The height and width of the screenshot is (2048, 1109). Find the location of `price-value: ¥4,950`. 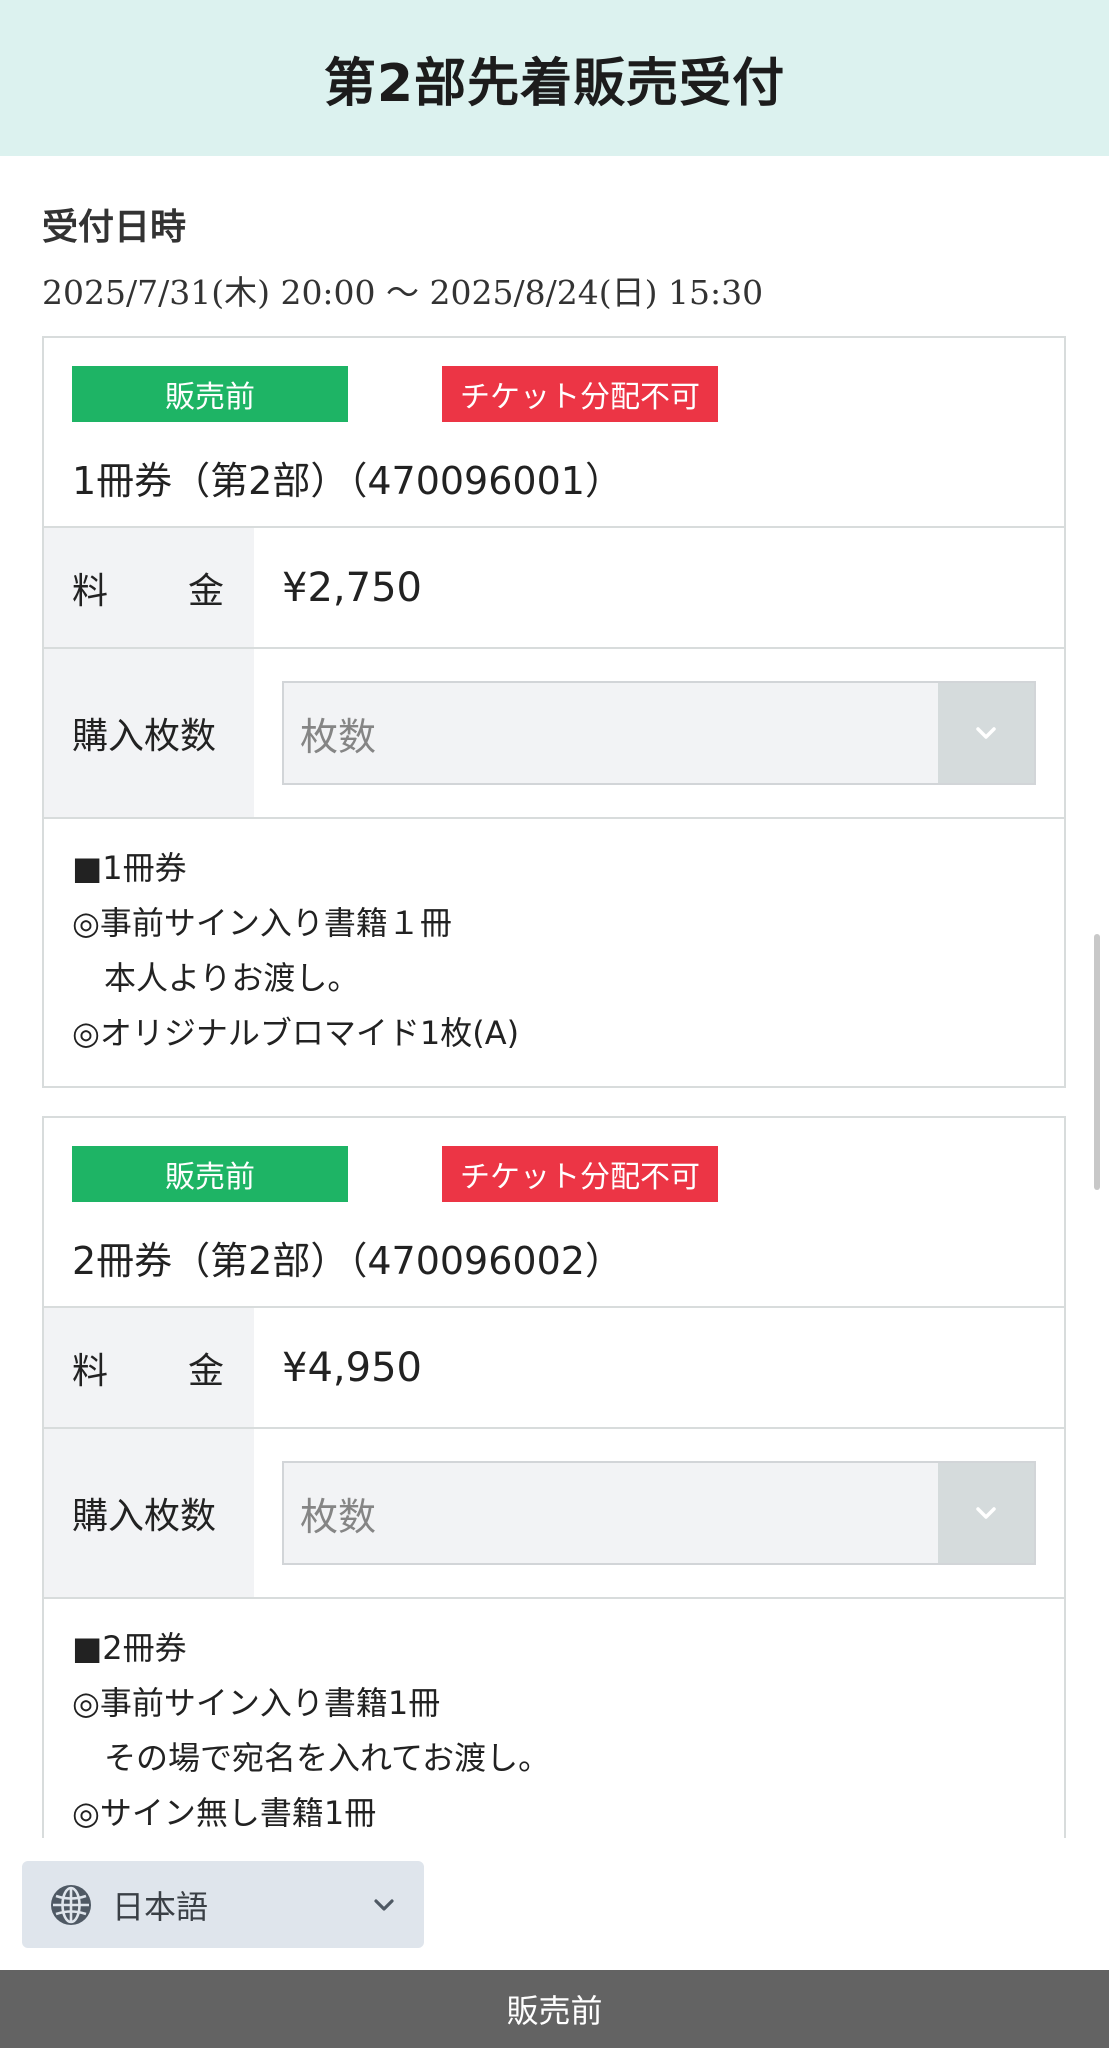

price-value: ¥4,950 is located at coordinates (352, 1367).